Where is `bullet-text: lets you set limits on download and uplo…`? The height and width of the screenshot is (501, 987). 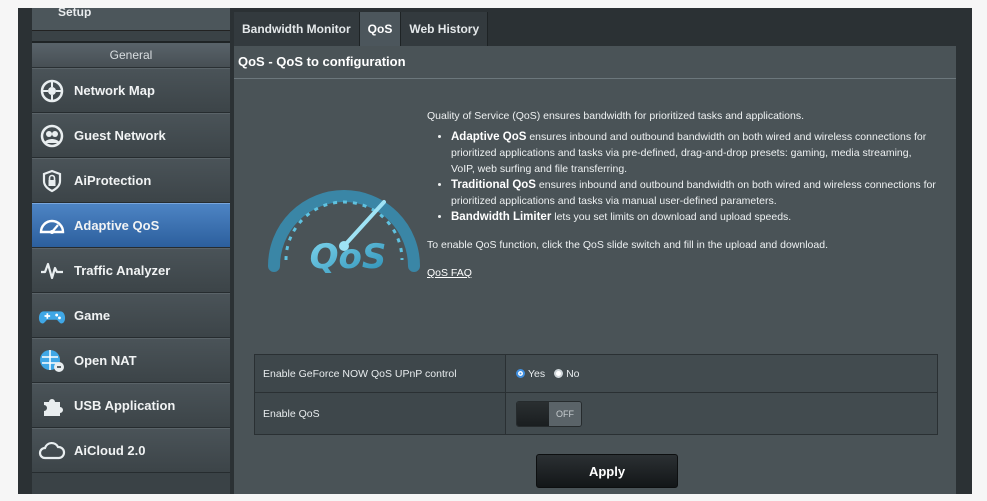 bullet-text: lets you set limits on download and uplo… is located at coordinates (671, 217).